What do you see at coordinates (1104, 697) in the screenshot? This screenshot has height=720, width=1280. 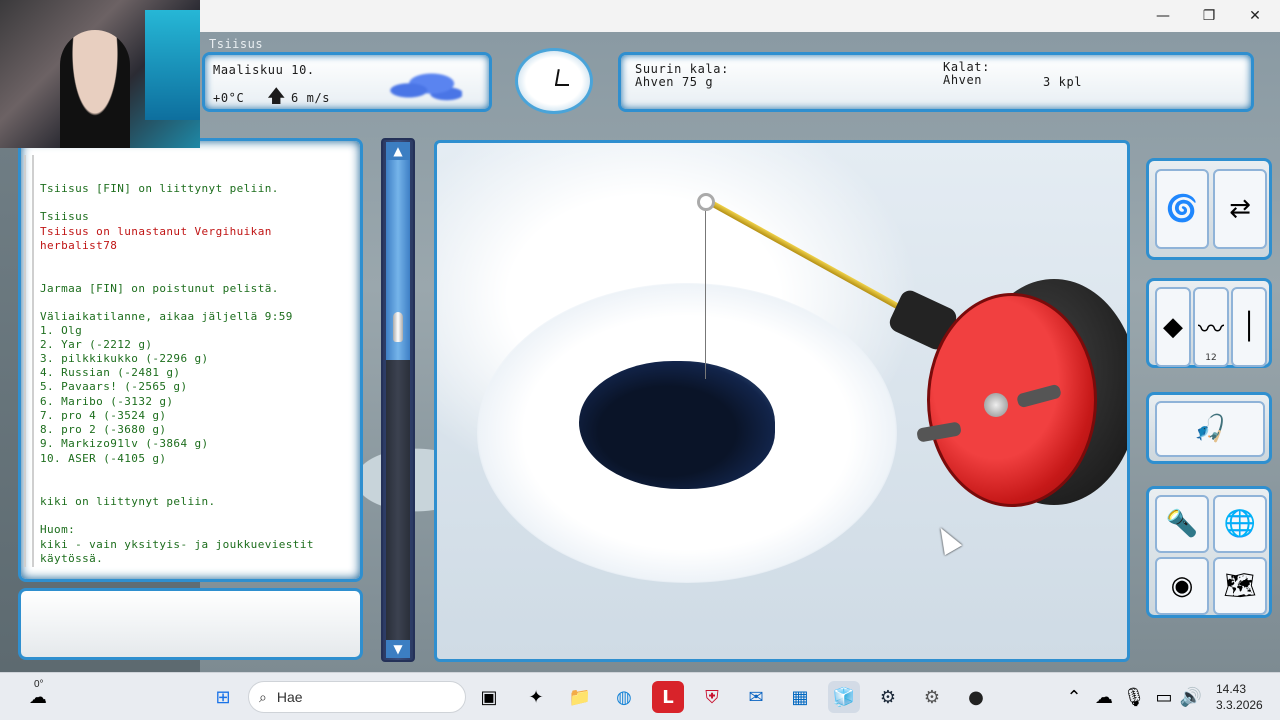 I see `onedrive-icon: ☁` at bounding box center [1104, 697].